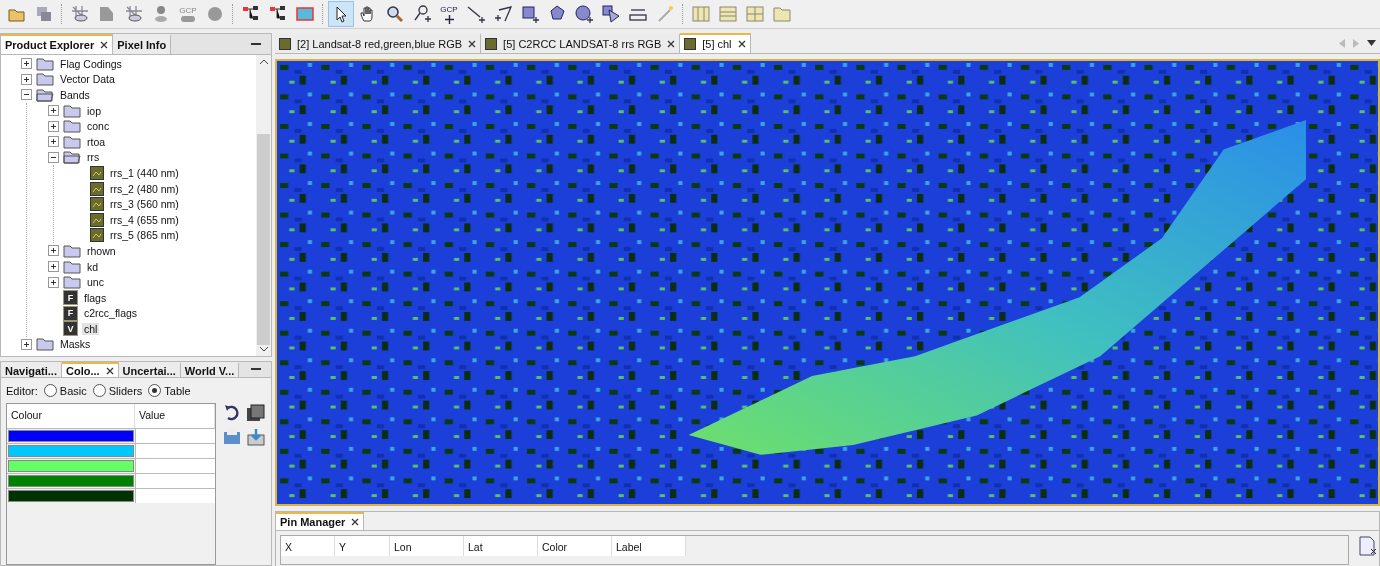 This screenshot has height=566, width=1380. I want to click on tree-item: Bands, so click(75, 95).